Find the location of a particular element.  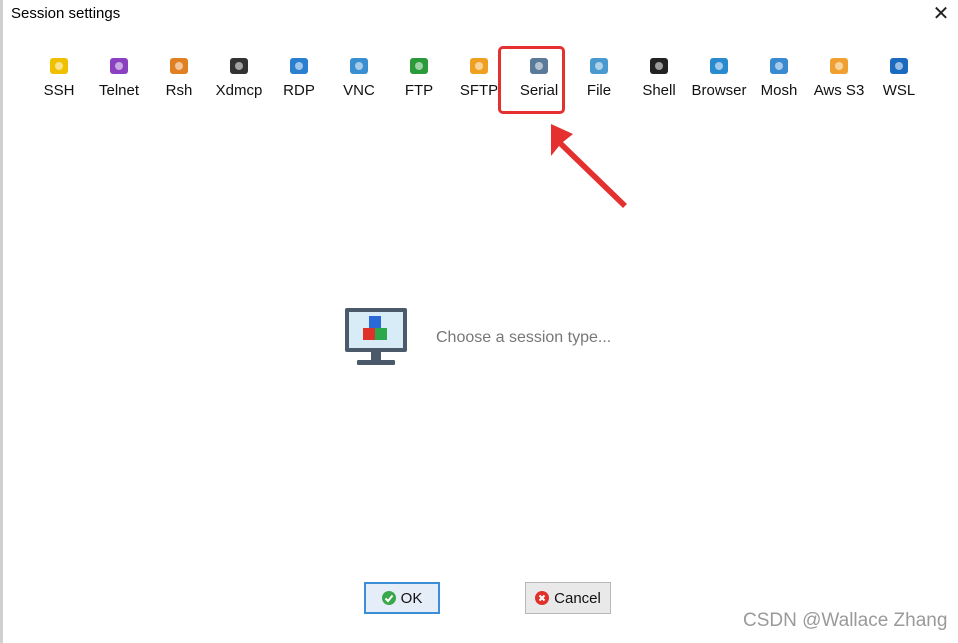

session-type-label: VNC is located at coordinates (359, 90).